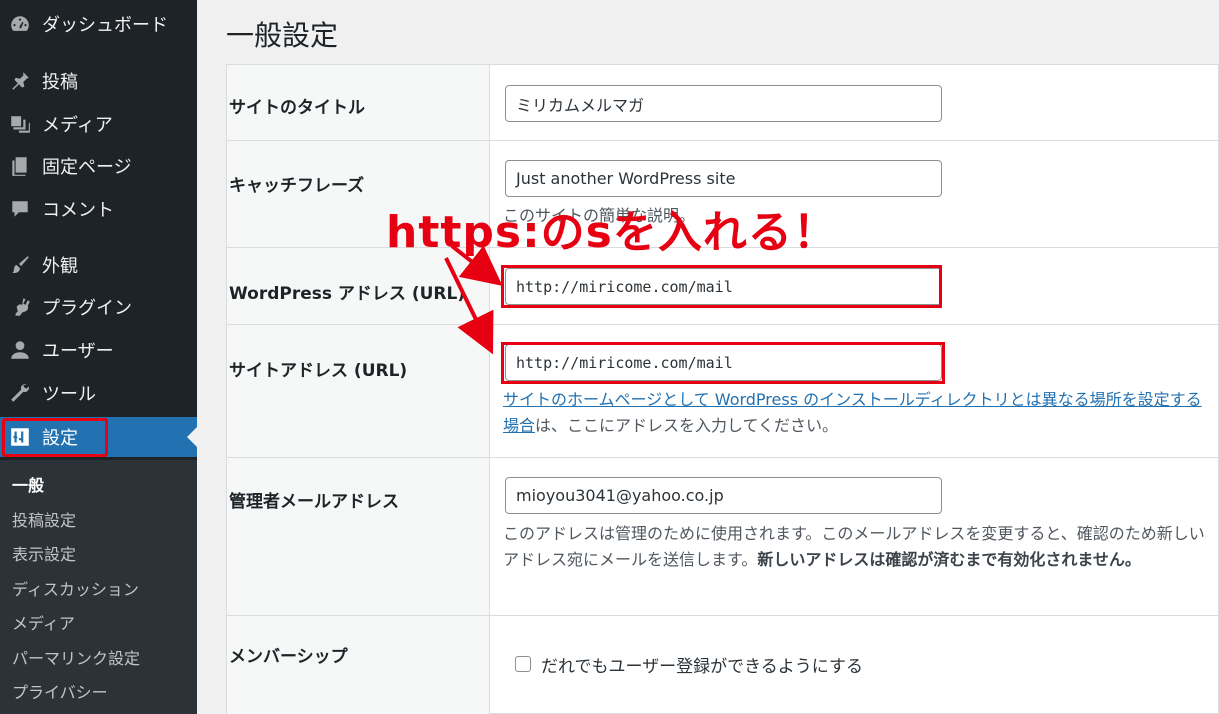 The image size is (1219, 714). I want to click on sidebar-item-plugins: プラグイン, so click(98, 307).